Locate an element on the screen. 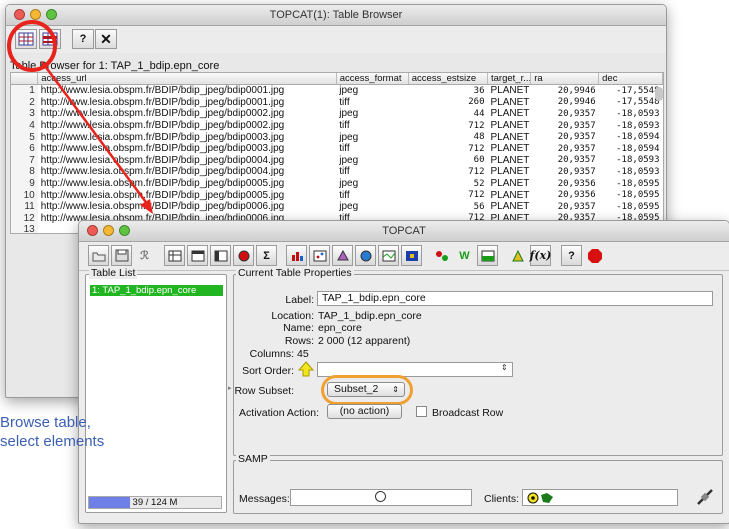 The width and height of the screenshot is (729, 529). sphere-plot-icon is located at coordinates (365, 255).